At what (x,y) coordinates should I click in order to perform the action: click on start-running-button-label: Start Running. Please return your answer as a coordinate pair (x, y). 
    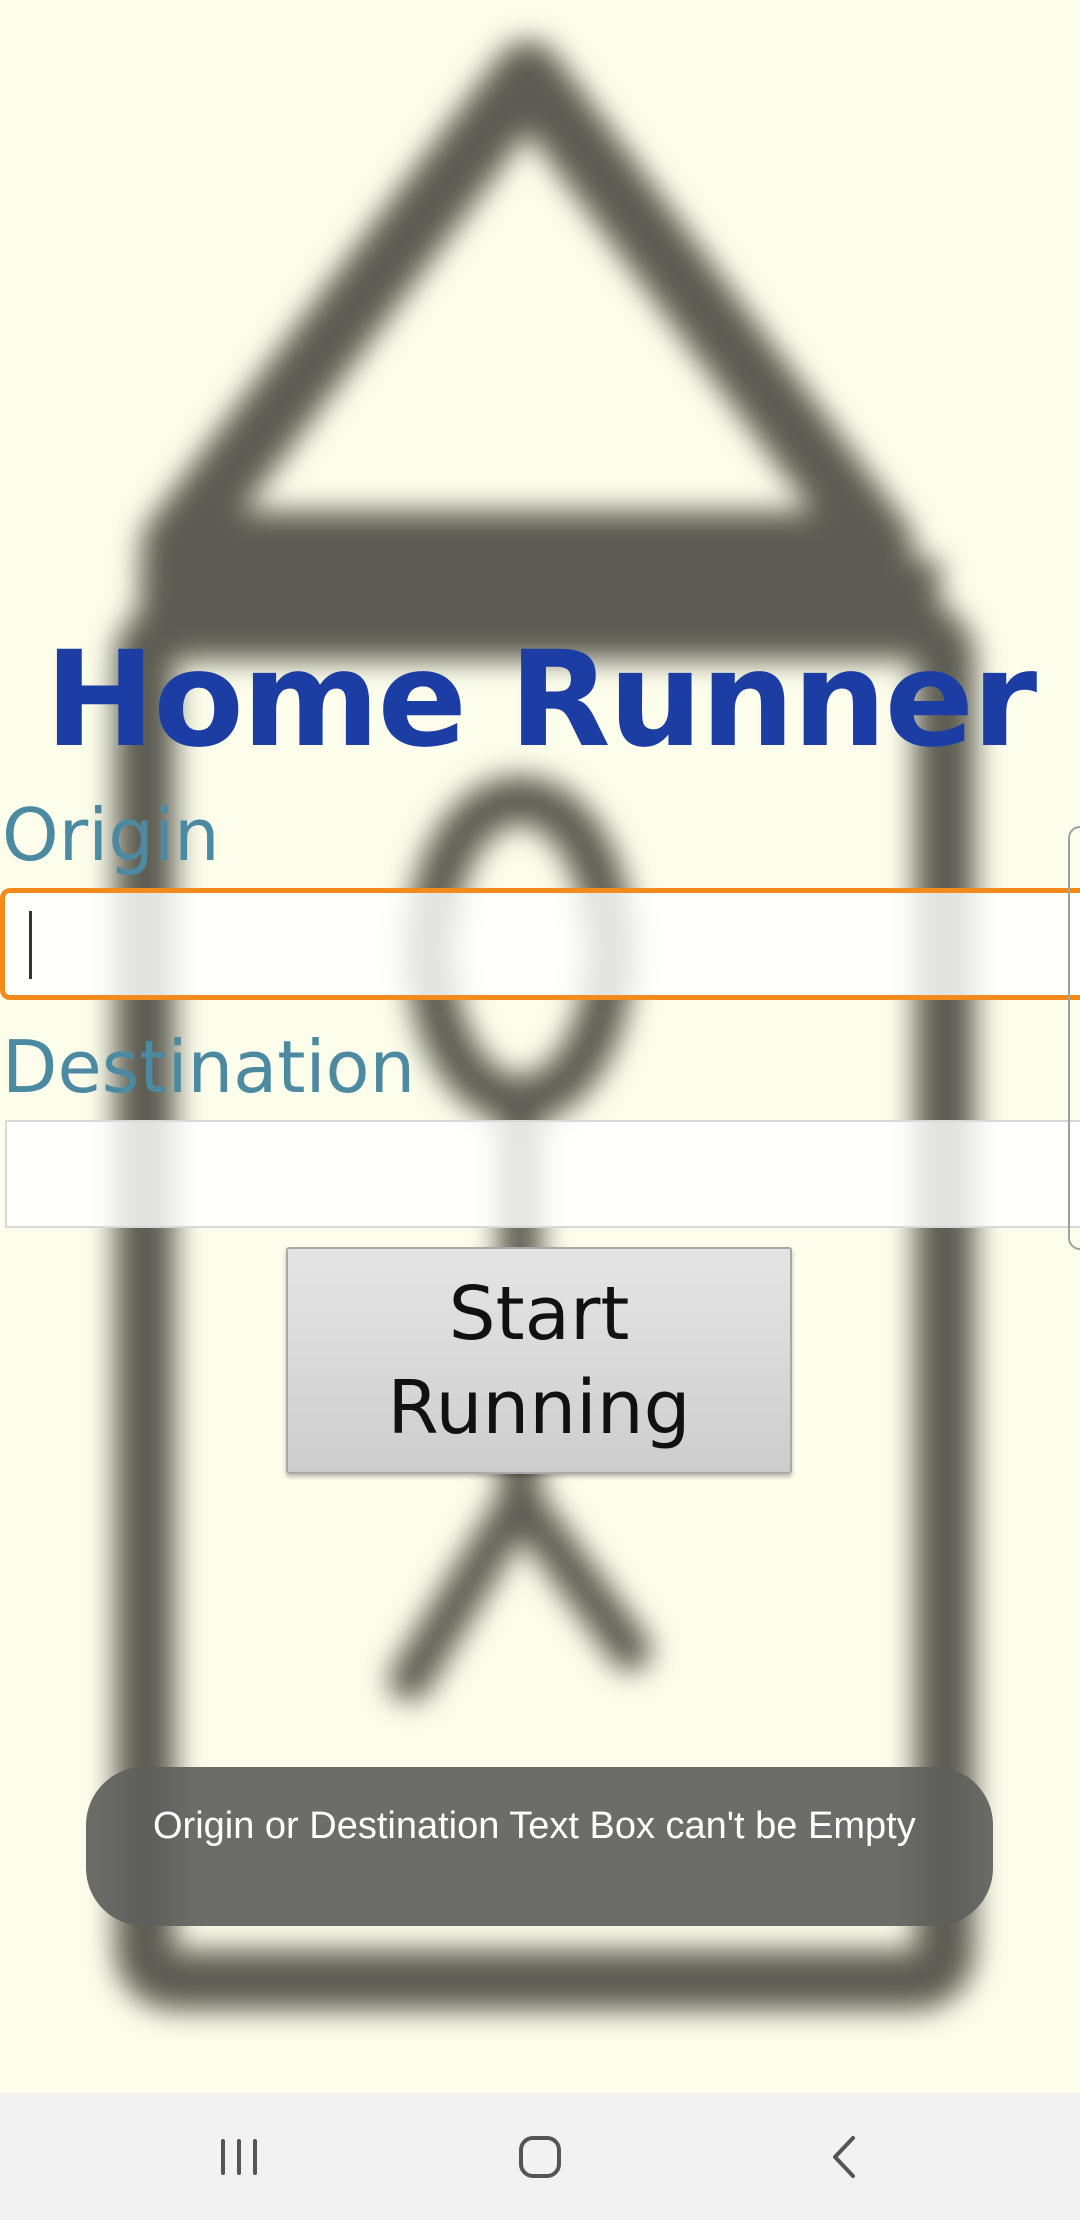
    Looking at the image, I should click on (539, 1360).